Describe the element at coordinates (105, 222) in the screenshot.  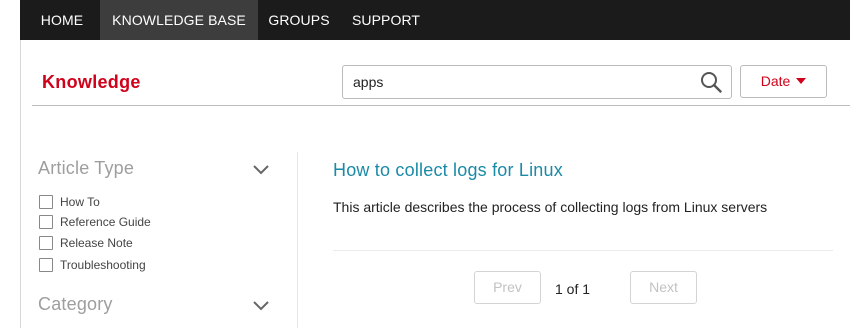
I see `facet-option-label: Reference Guide` at that location.